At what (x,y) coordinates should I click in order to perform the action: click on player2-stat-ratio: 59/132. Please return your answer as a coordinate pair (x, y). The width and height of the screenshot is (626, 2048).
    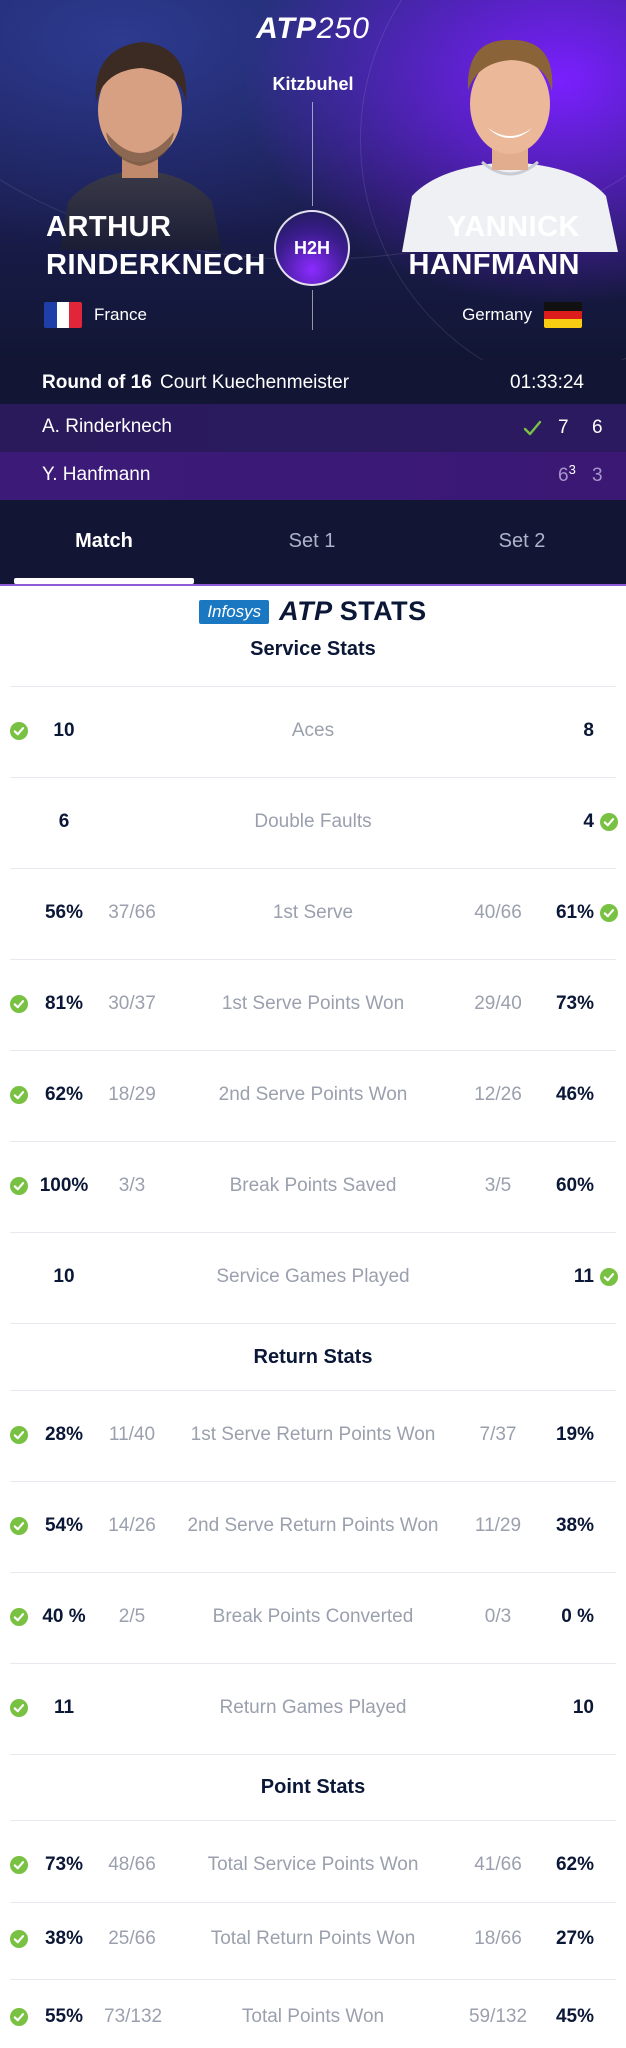
    Looking at the image, I should click on (498, 2016).